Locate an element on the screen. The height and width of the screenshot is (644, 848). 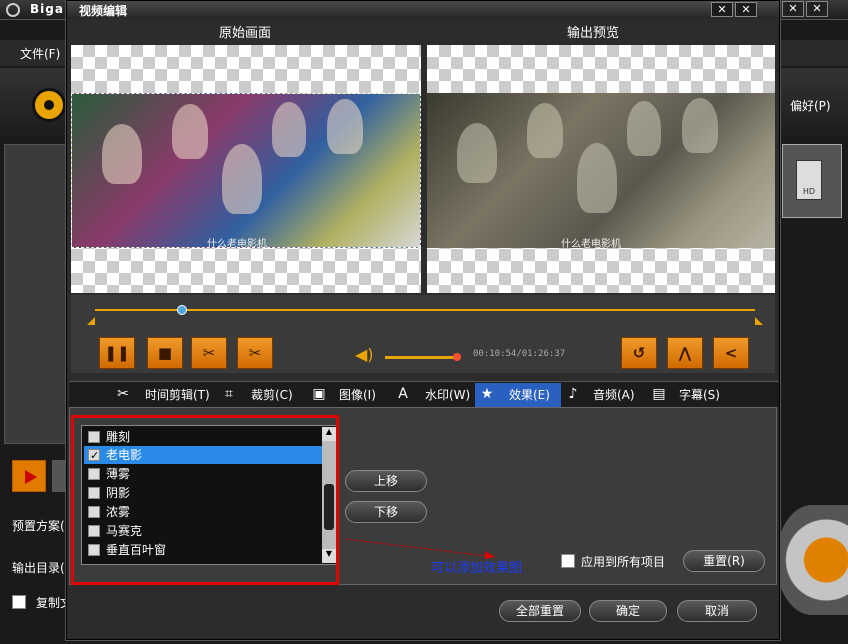
cut-button: ✂ is located at coordinates (209, 353).